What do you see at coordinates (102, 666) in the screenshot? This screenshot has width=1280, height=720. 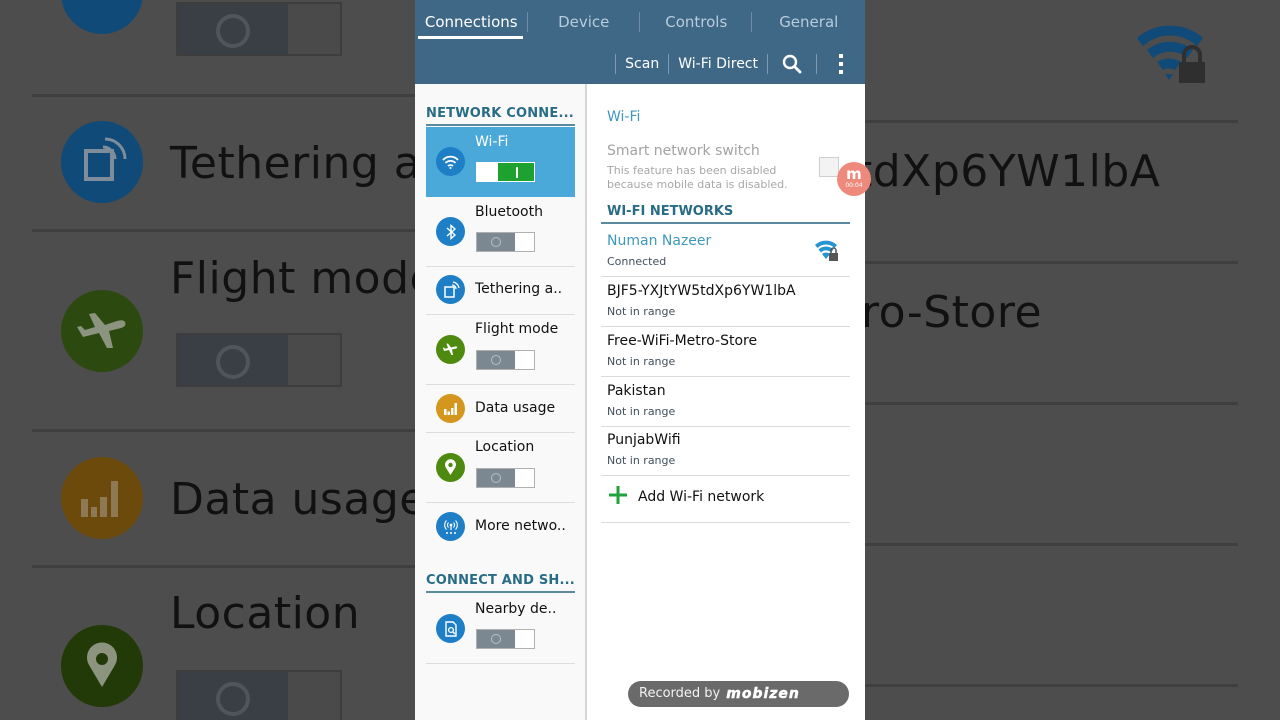 I see `location-icon` at bounding box center [102, 666].